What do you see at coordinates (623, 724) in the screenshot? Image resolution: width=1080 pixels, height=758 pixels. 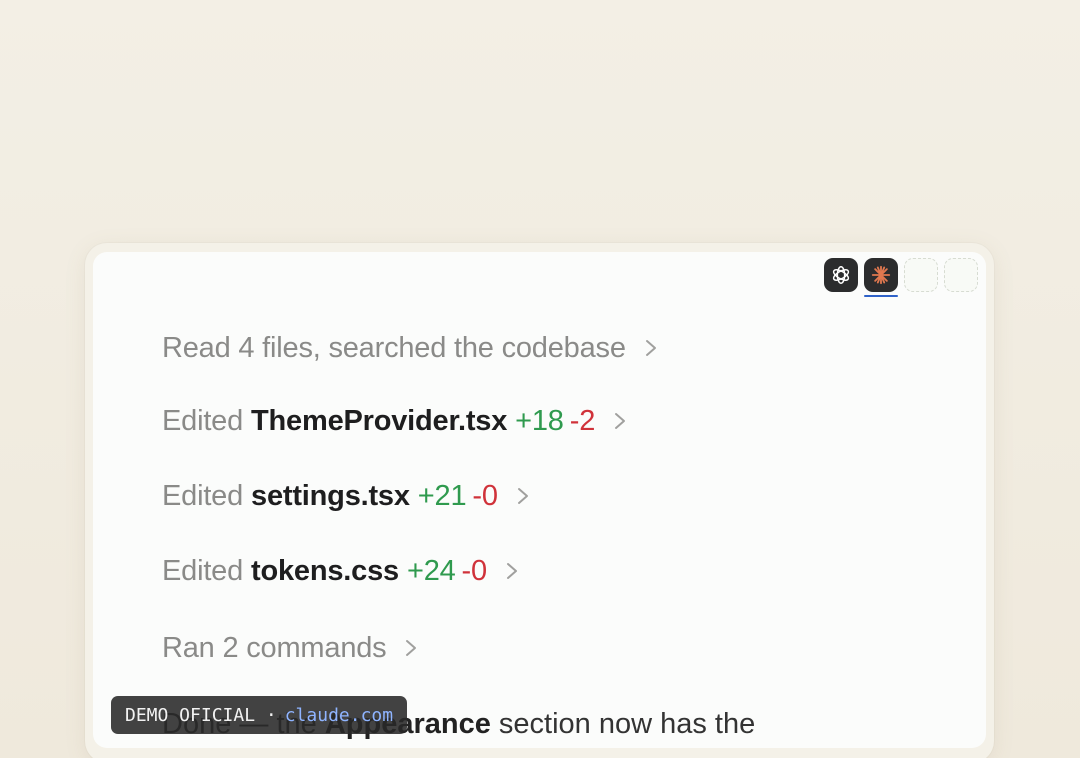 I see `summary-text-after: section now has the` at bounding box center [623, 724].